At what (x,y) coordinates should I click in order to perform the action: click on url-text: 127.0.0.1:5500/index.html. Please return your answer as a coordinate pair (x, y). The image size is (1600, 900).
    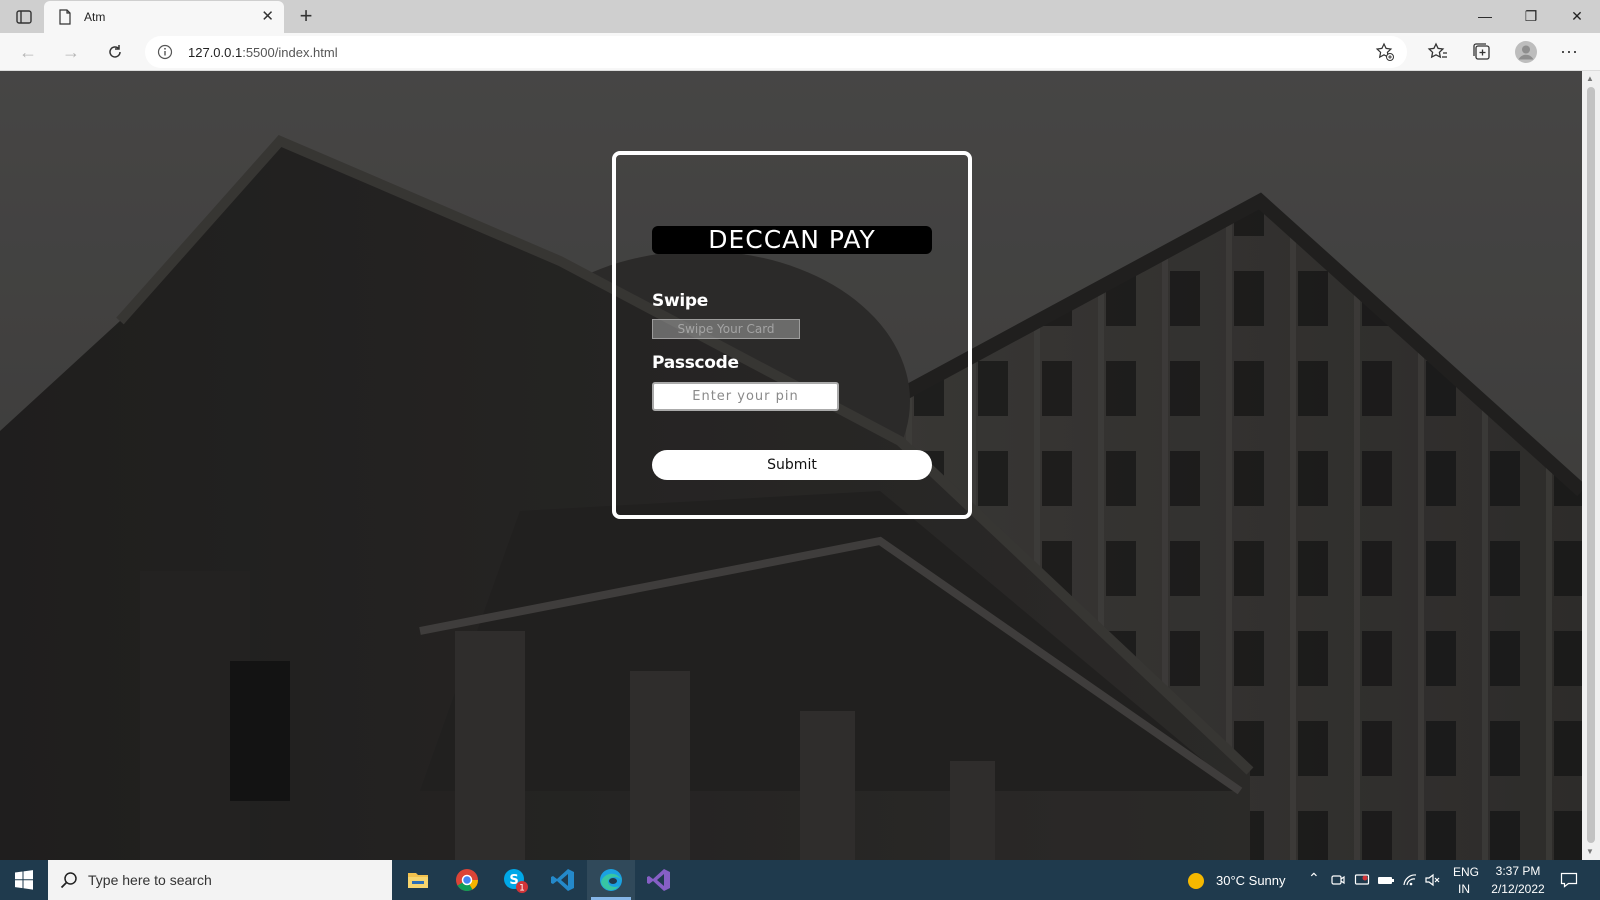
    Looking at the image, I should click on (263, 52).